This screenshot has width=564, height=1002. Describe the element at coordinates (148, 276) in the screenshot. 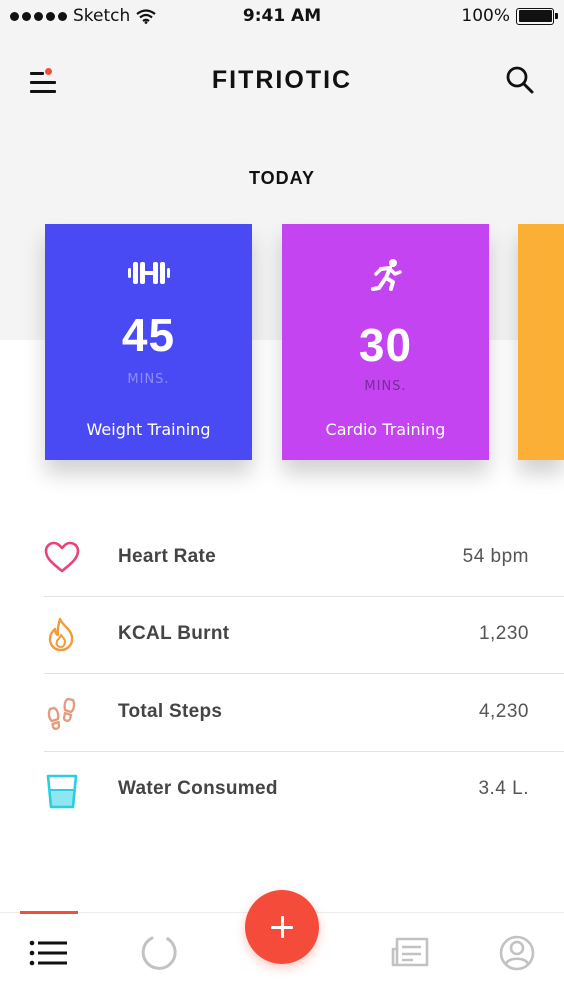

I see `dumbbell-icon` at that location.